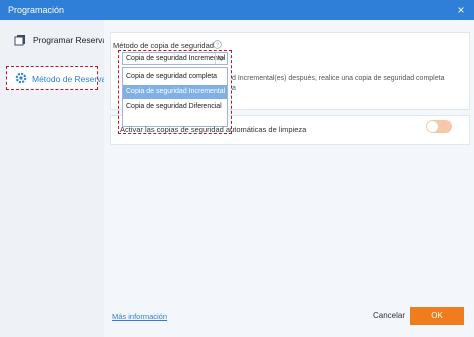 Image resolution: width=474 pixels, height=337 pixels. What do you see at coordinates (36, 10) in the screenshot?
I see `window-title: Programación` at bounding box center [36, 10].